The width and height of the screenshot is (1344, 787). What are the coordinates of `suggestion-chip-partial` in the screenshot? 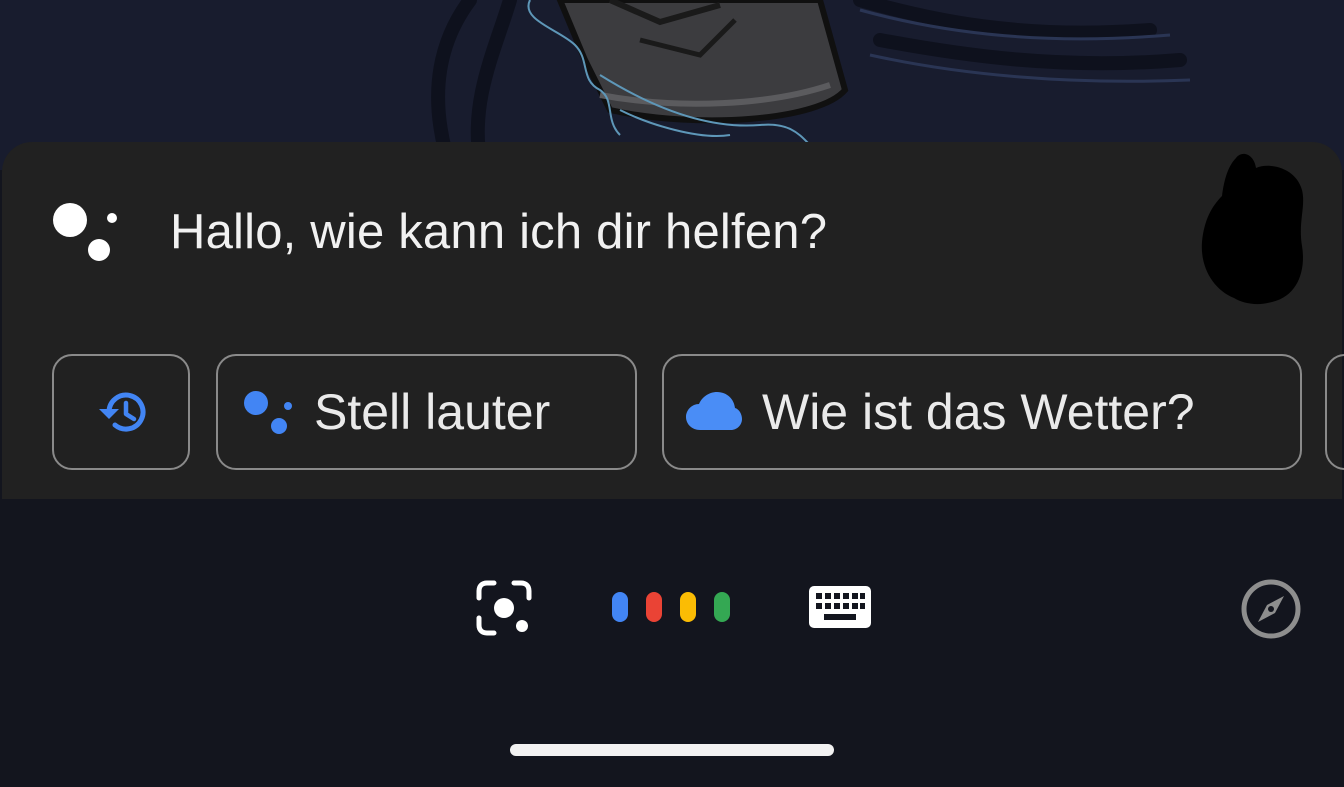 It's located at (1334, 412).